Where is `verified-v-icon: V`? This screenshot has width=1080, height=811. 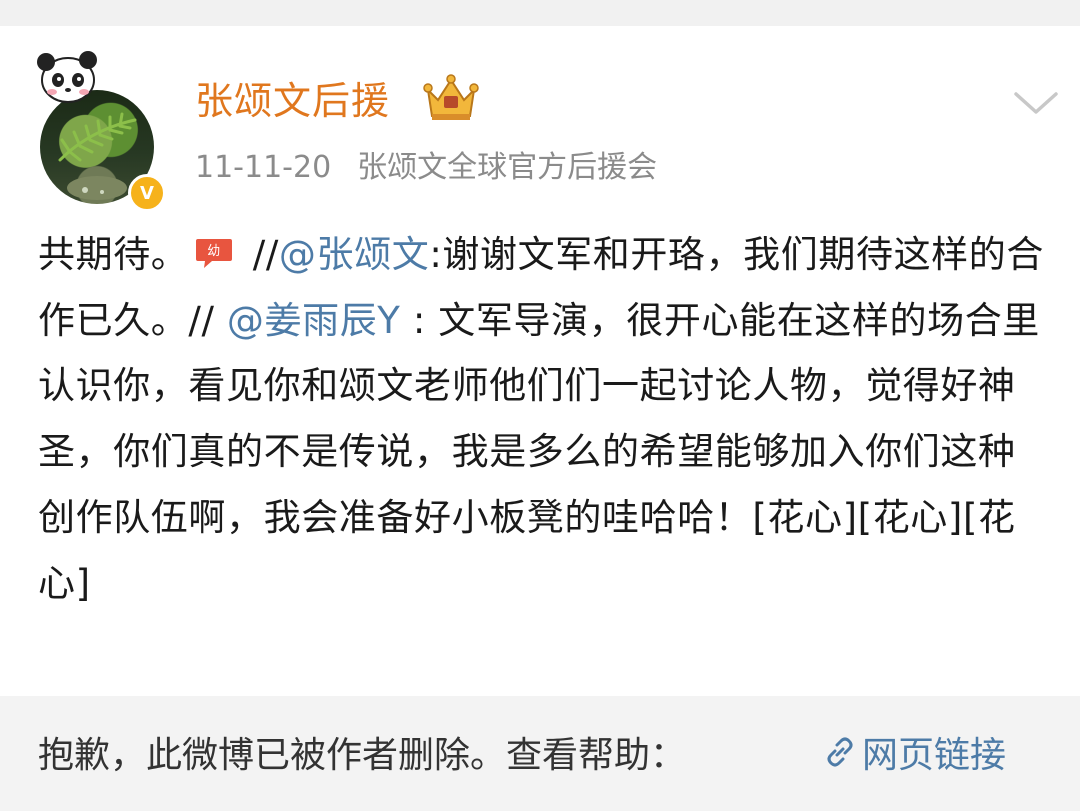 verified-v-icon: V is located at coordinates (147, 193).